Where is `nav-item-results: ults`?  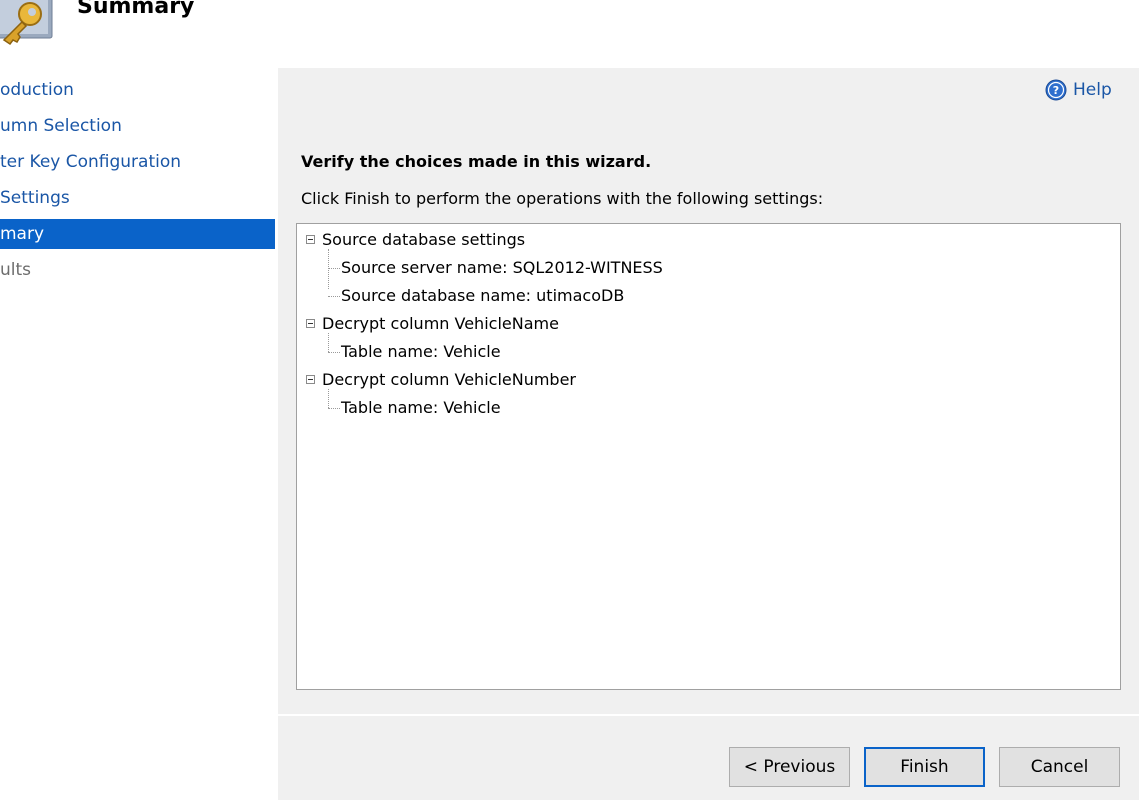
nav-item-results: ults is located at coordinates (16, 270).